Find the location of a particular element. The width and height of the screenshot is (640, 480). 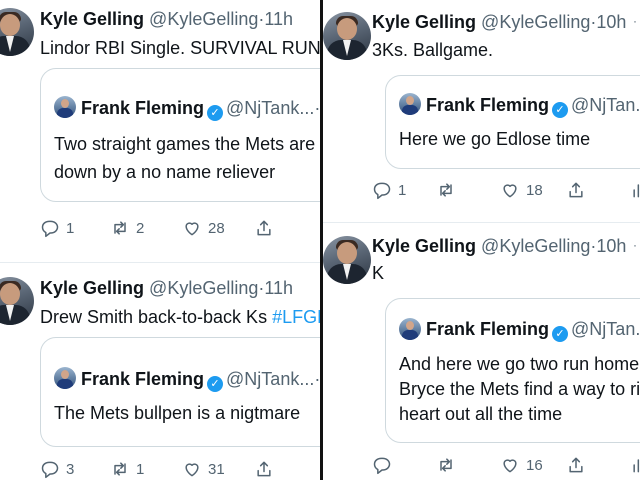

tweet-header: Kyle Gelling @KyleGelling·11h is located at coordinates (166, 19).